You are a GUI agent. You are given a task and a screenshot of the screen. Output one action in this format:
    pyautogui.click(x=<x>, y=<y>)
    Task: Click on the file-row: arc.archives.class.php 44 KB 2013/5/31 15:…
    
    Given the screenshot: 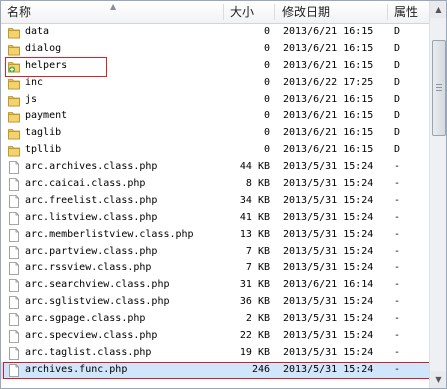 What is the action you would take?
    pyautogui.click(x=215, y=167)
    